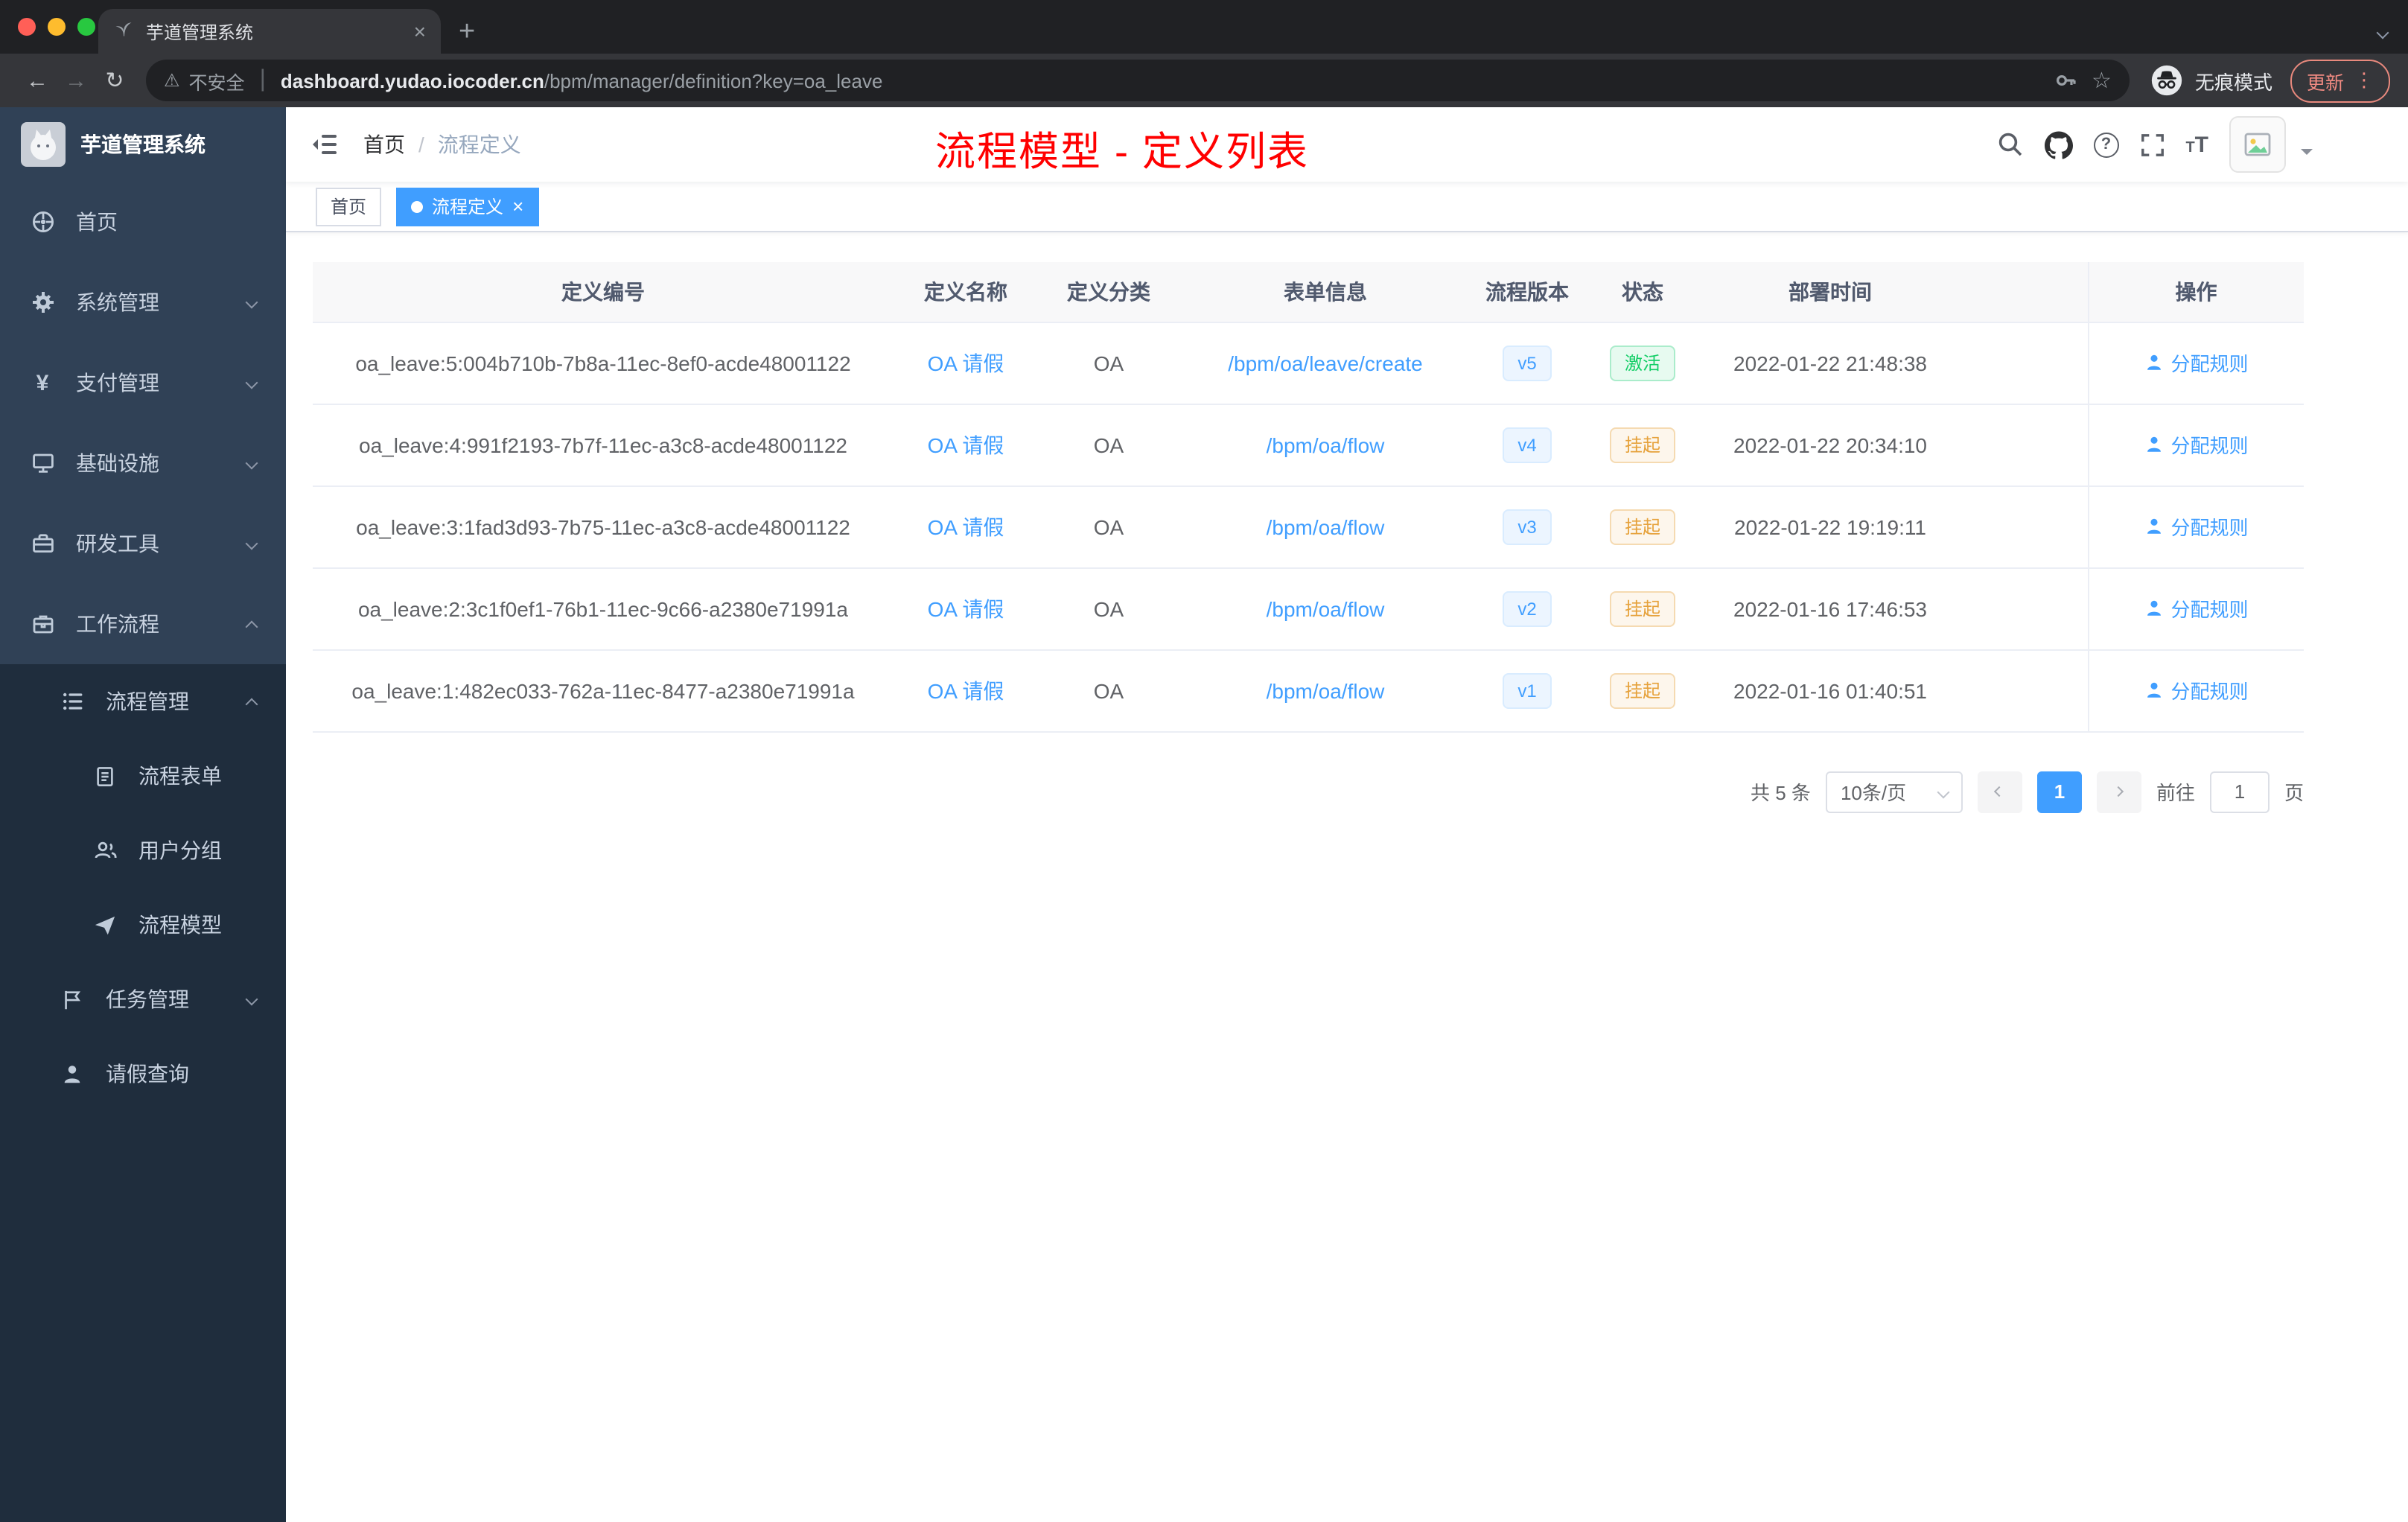 The image size is (2408, 1522). I want to click on minimize-window-button, so click(57, 27).